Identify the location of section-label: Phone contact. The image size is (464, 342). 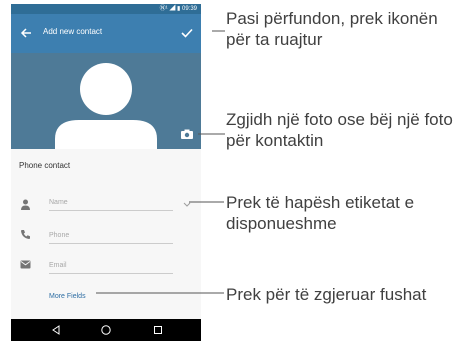
(45, 165).